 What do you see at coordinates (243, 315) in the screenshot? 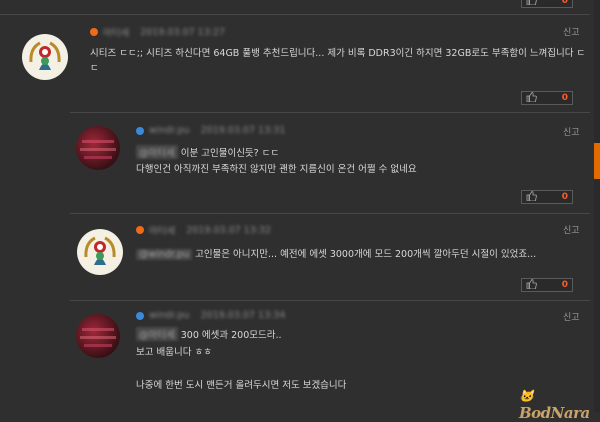
I see `comment-time: 2019.03.07 13:34` at bounding box center [243, 315].